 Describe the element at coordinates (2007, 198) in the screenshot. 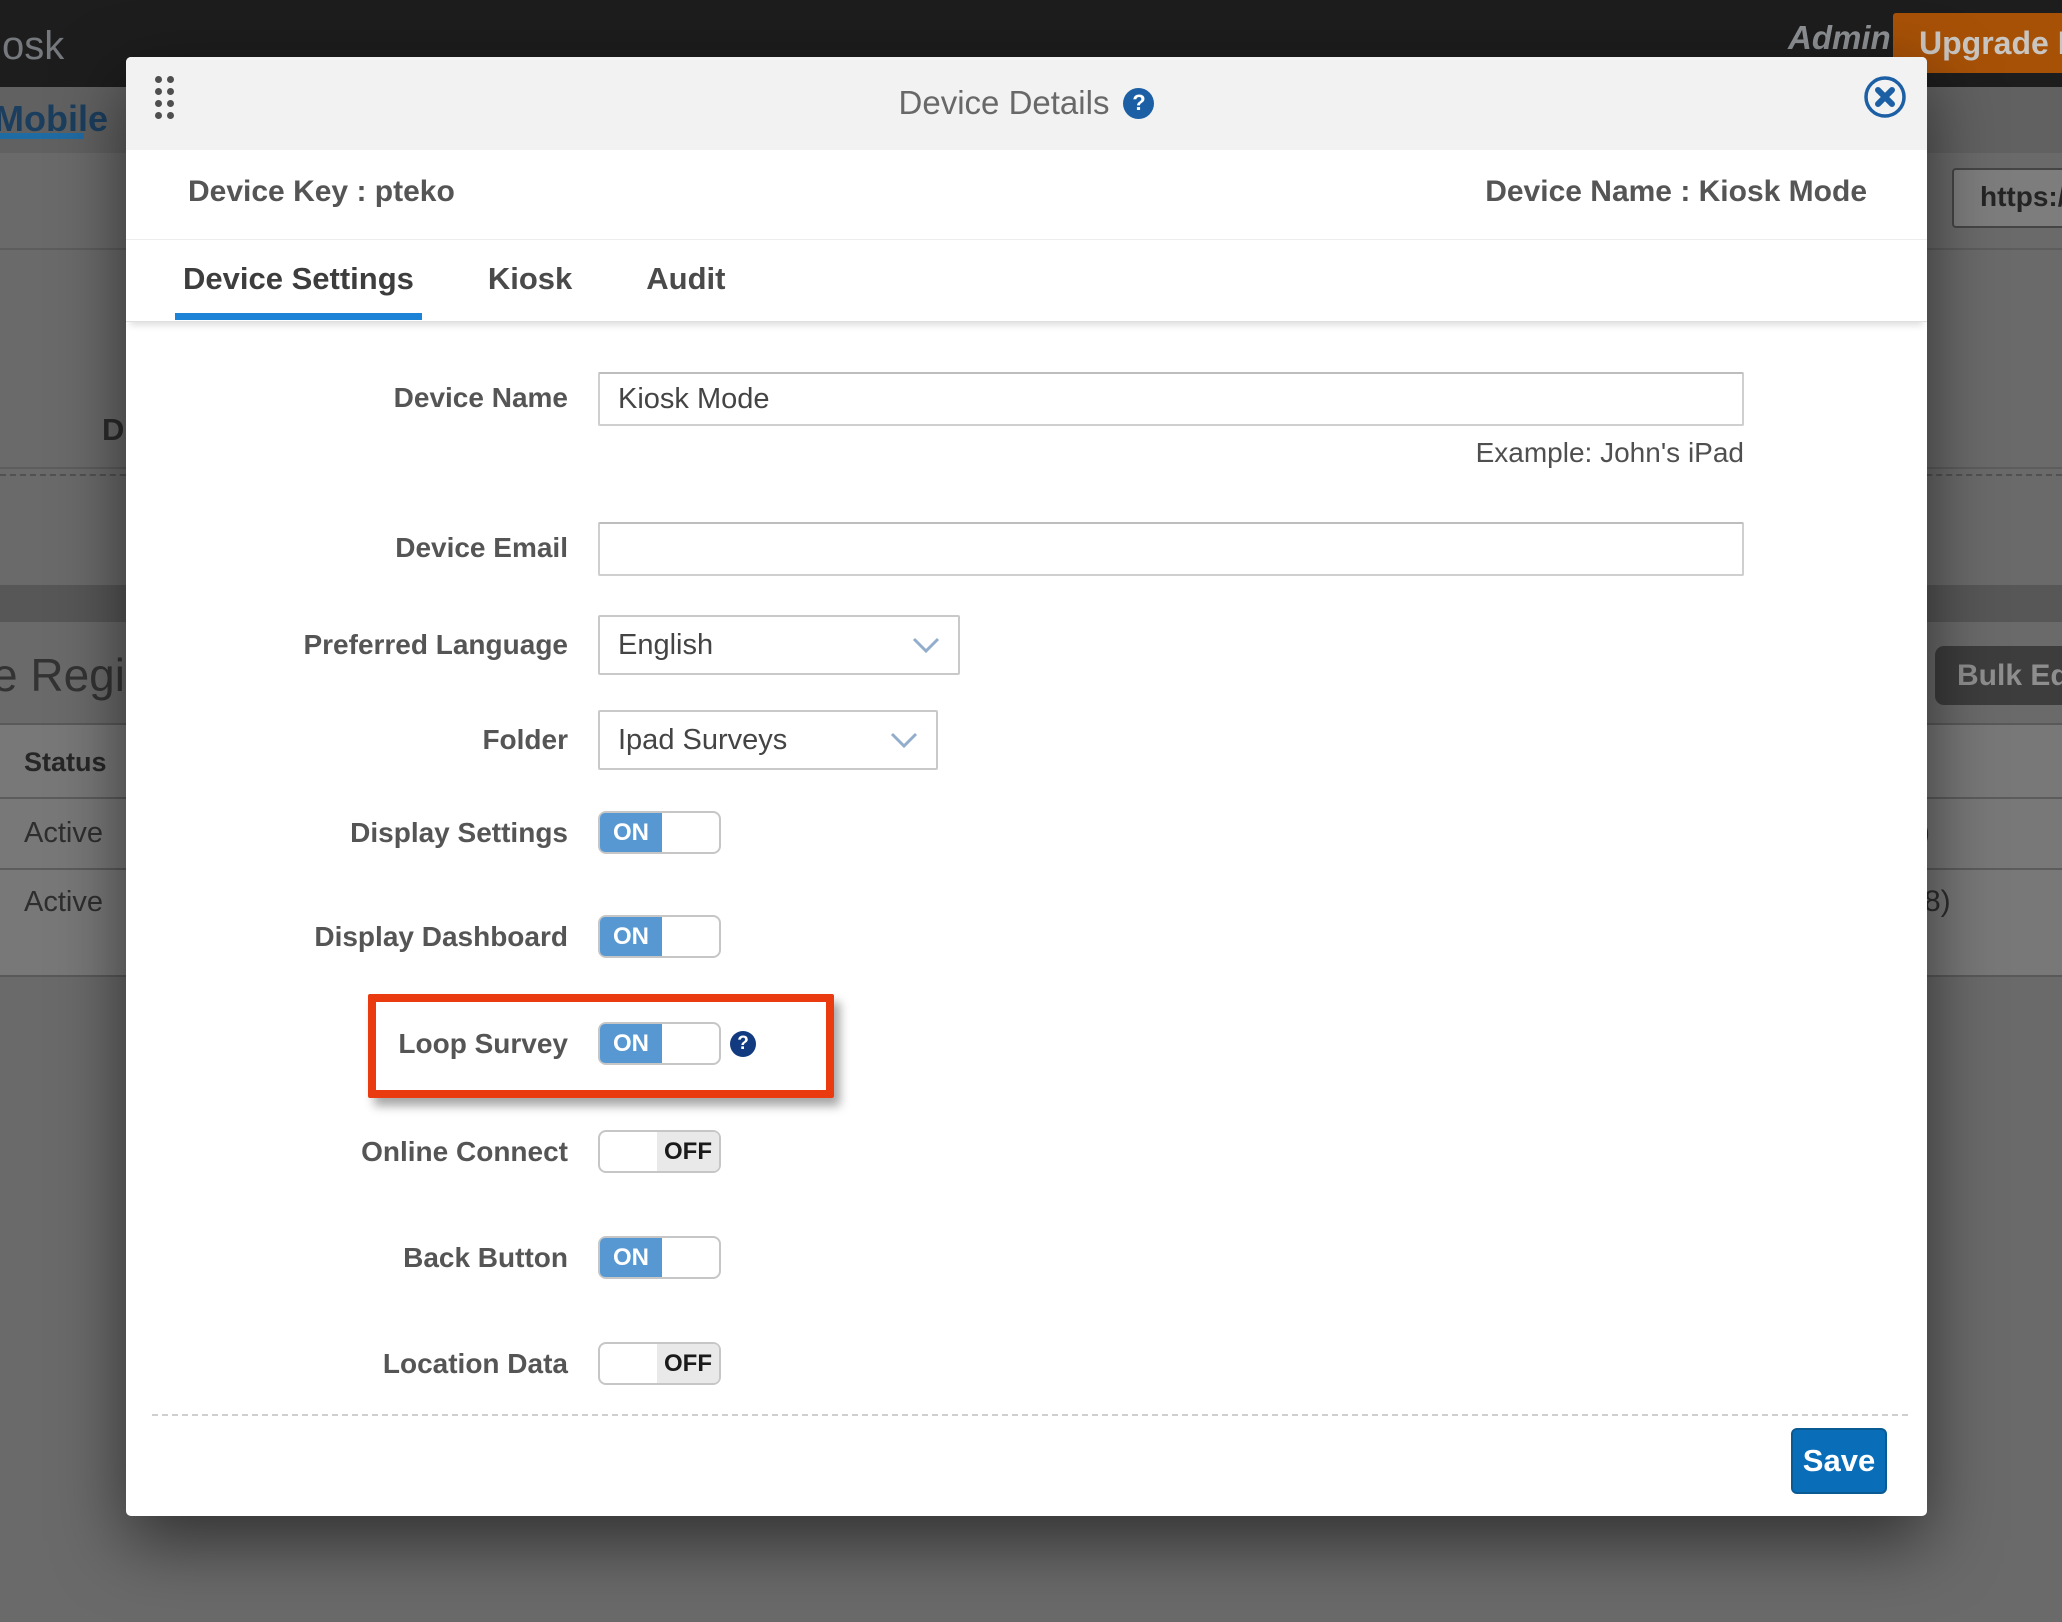

I see `url-input: https://` at that location.